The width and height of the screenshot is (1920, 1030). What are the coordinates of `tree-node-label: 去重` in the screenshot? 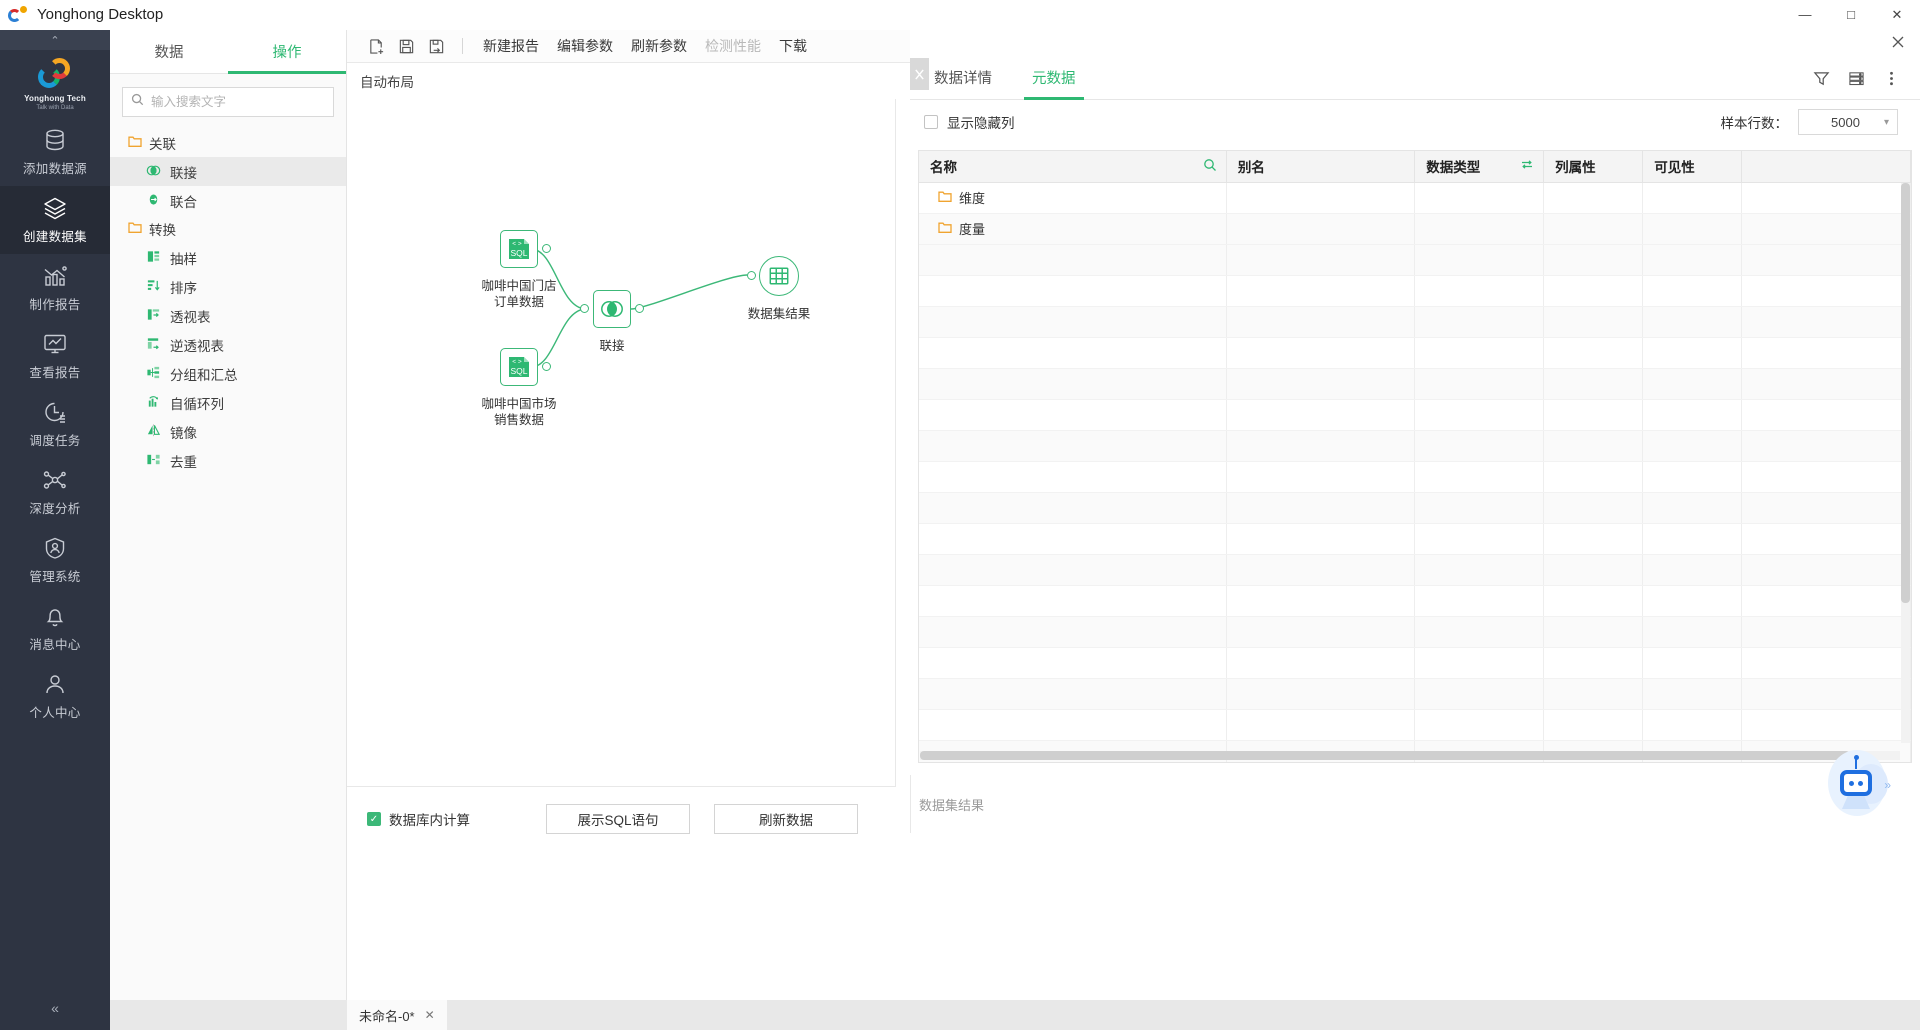 It's located at (183, 462).